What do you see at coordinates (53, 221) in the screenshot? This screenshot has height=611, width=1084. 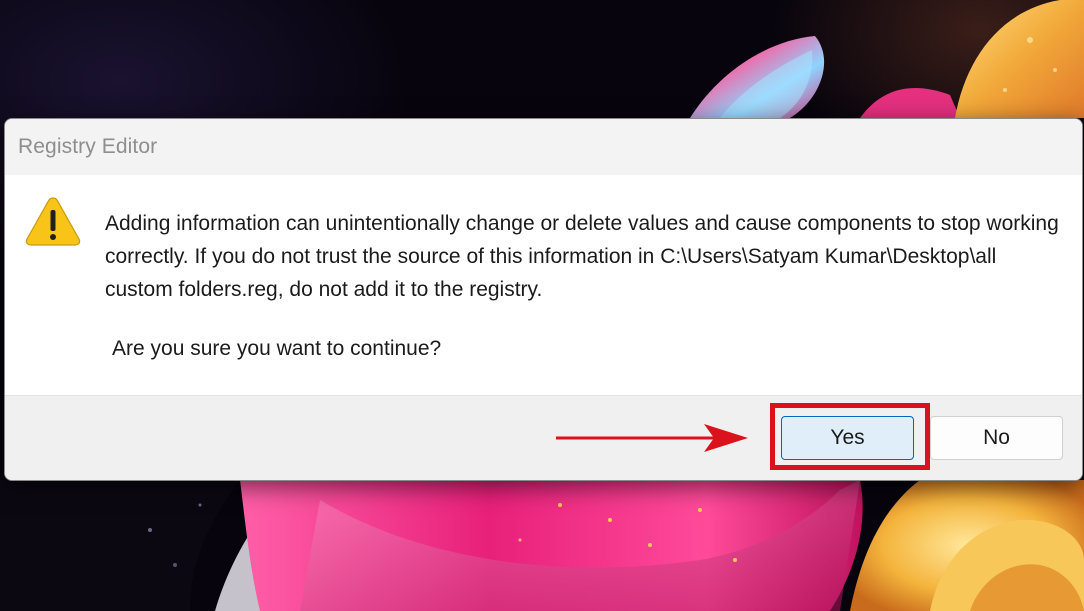 I see `warning-triangle-icon` at bounding box center [53, 221].